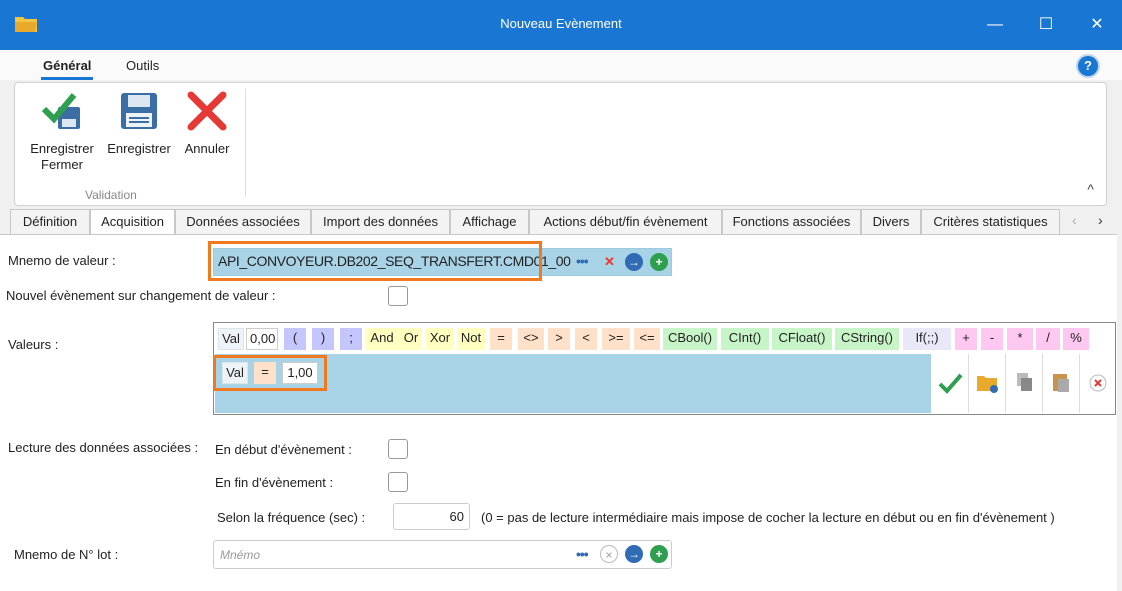  What do you see at coordinates (132, 222) in the screenshot?
I see `tab-acquisition: Acquisition` at bounding box center [132, 222].